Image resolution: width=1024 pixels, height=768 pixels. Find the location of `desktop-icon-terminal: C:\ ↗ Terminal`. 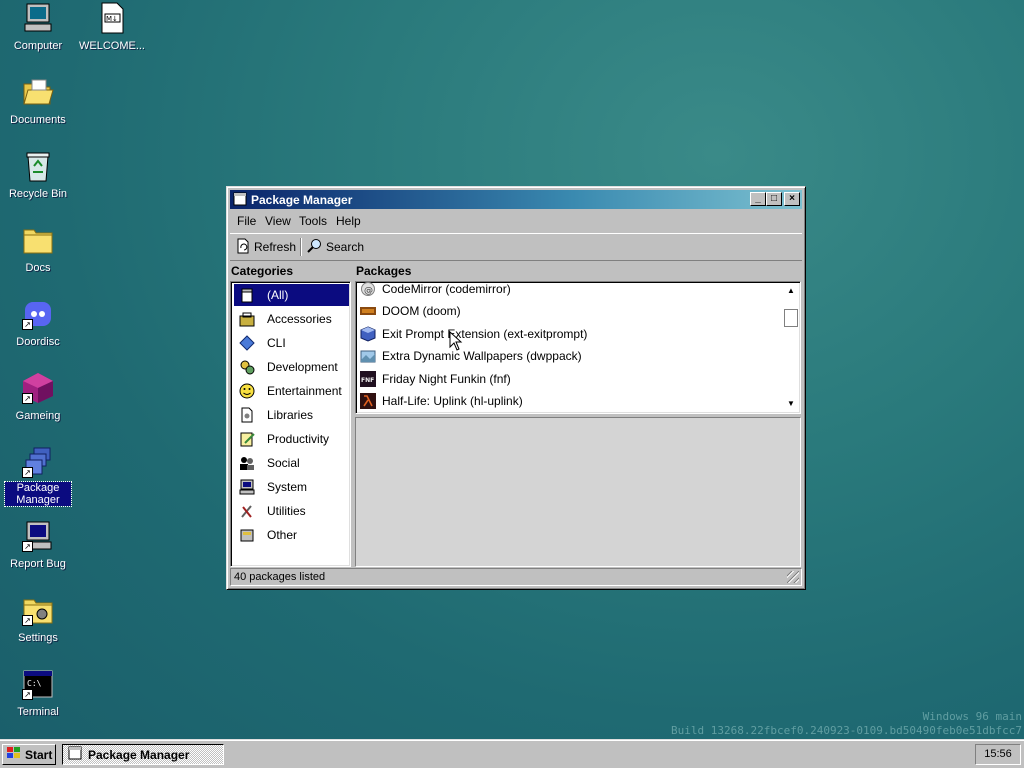

desktop-icon-terminal: C:\ ↗ Terminal is located at coordinates (38, 693).